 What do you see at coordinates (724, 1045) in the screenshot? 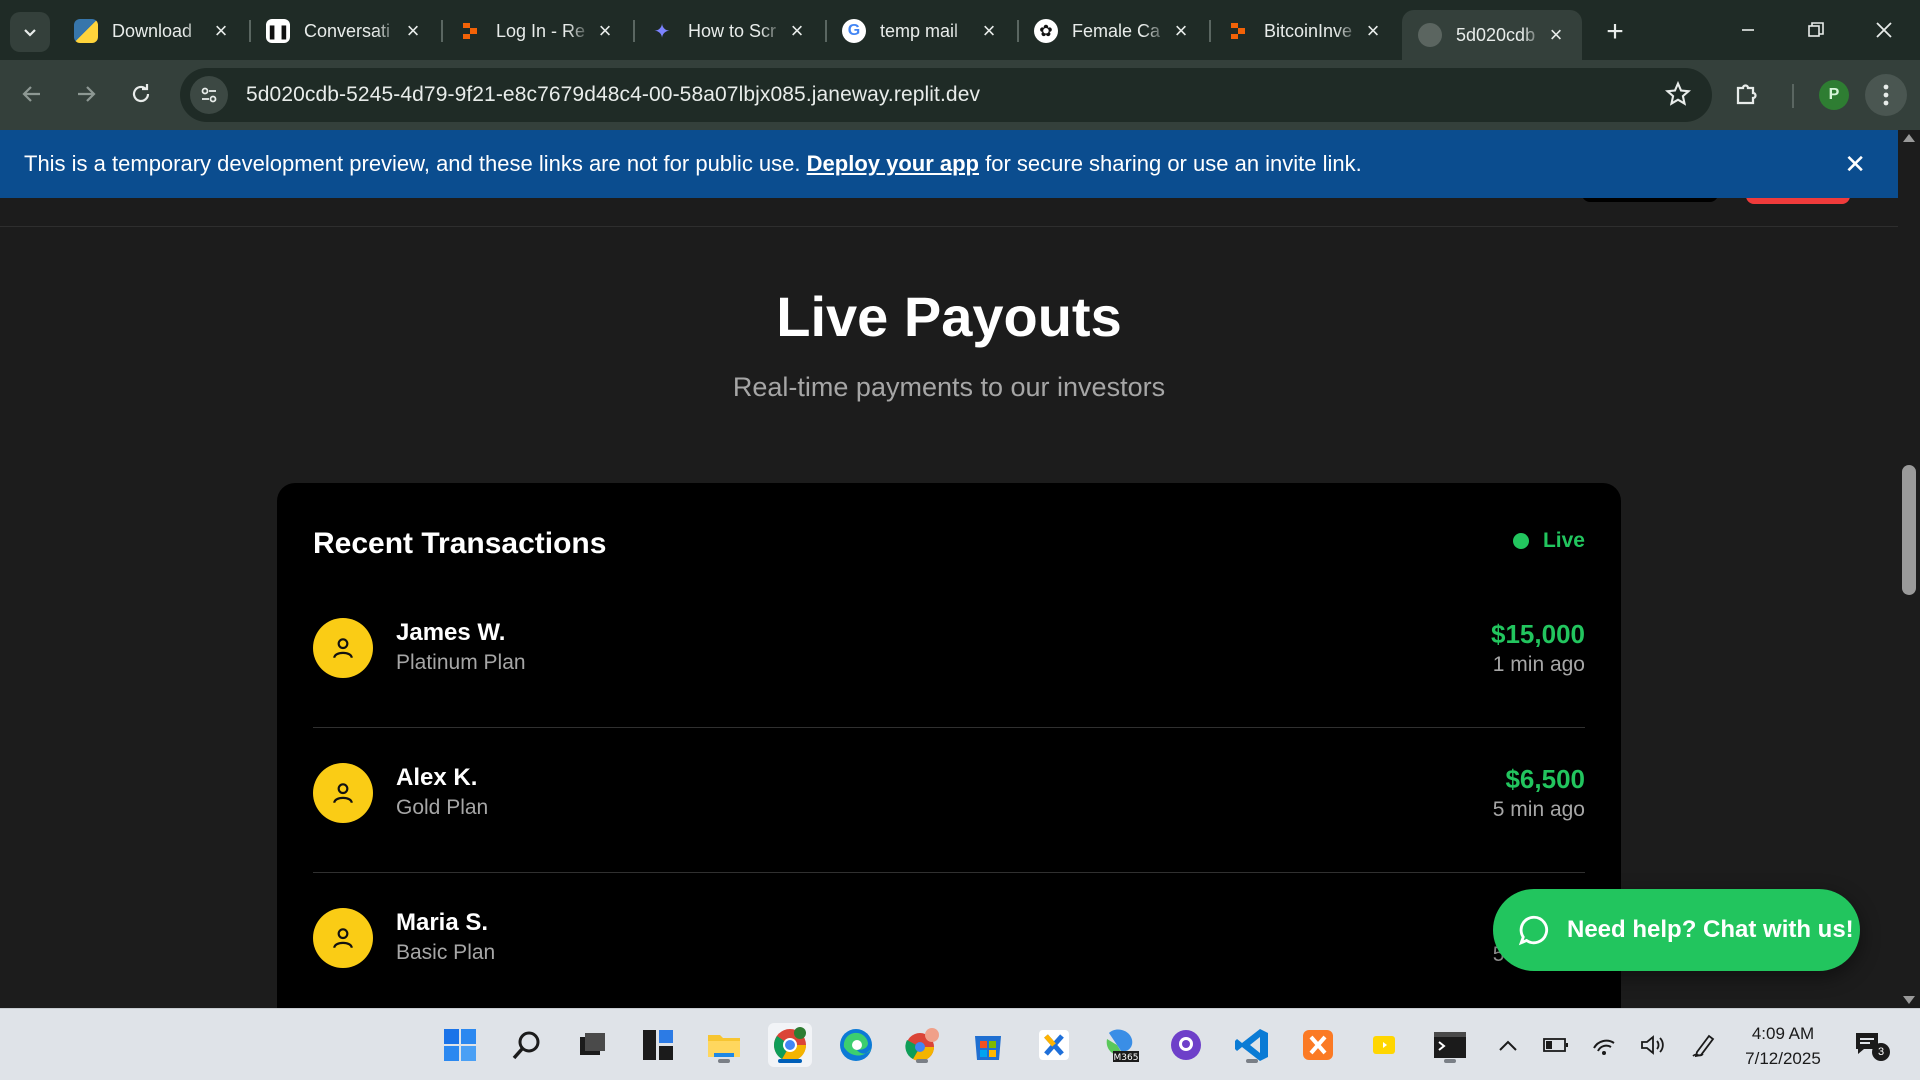
I see `file-explorer-icon` at bounding box center [724, 1045].